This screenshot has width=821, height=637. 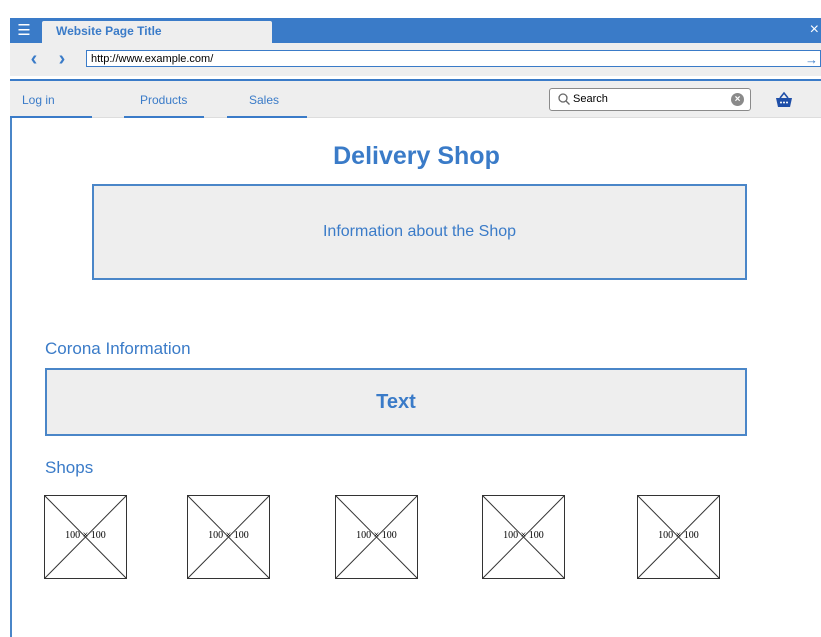 I want to click on page-title: Delivery Shop, so click(x=416, y=156).